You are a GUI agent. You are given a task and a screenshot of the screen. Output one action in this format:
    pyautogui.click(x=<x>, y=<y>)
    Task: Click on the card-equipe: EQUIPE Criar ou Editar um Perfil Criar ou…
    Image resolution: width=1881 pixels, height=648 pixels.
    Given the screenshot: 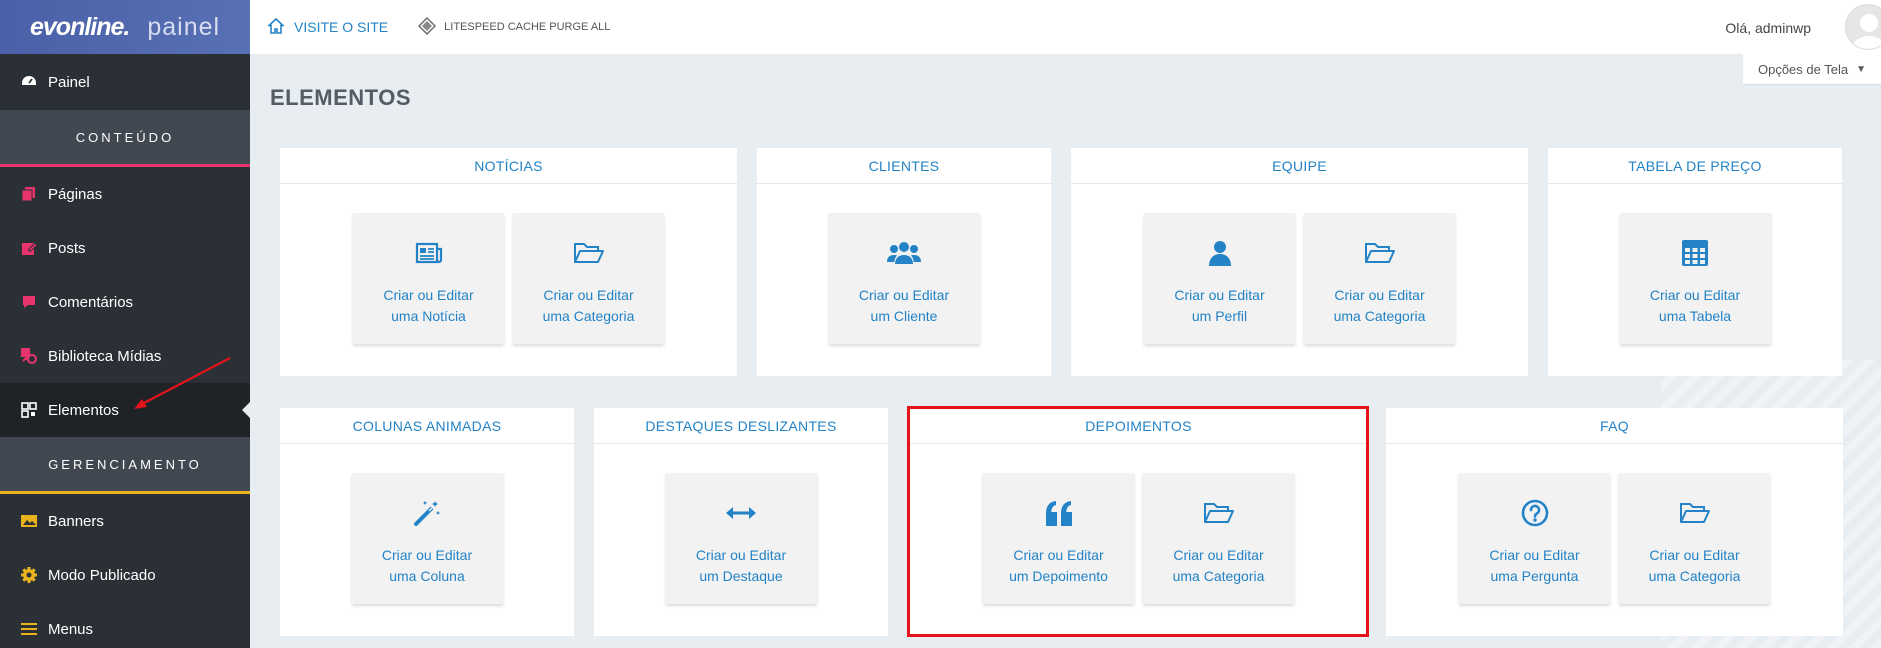 What is the action you would take?
    pyautogui.click(x=1299, y=262)
    